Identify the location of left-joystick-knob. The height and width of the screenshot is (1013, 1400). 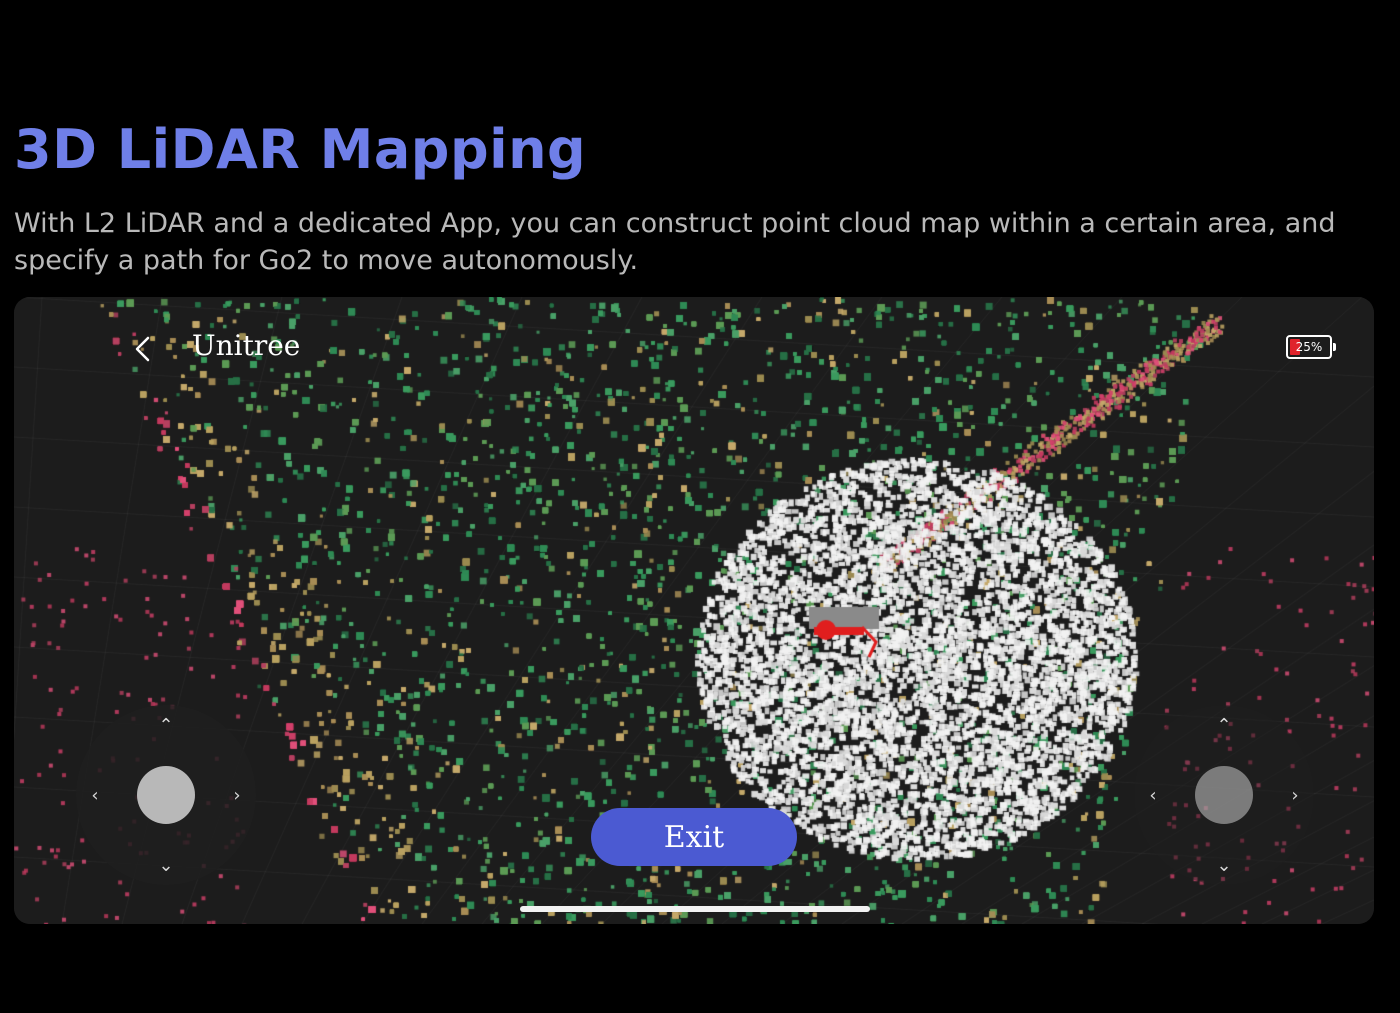
(166, 795).